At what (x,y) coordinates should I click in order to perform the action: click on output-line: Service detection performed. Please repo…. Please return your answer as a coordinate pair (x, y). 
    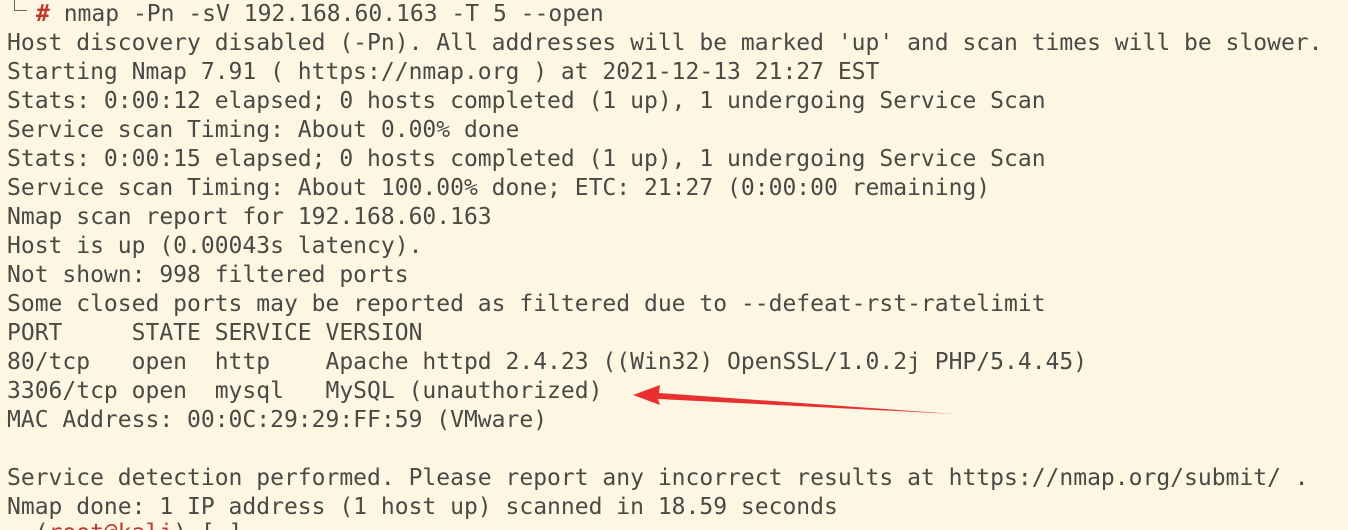
    Looking at the image, I should click on (658, 478).